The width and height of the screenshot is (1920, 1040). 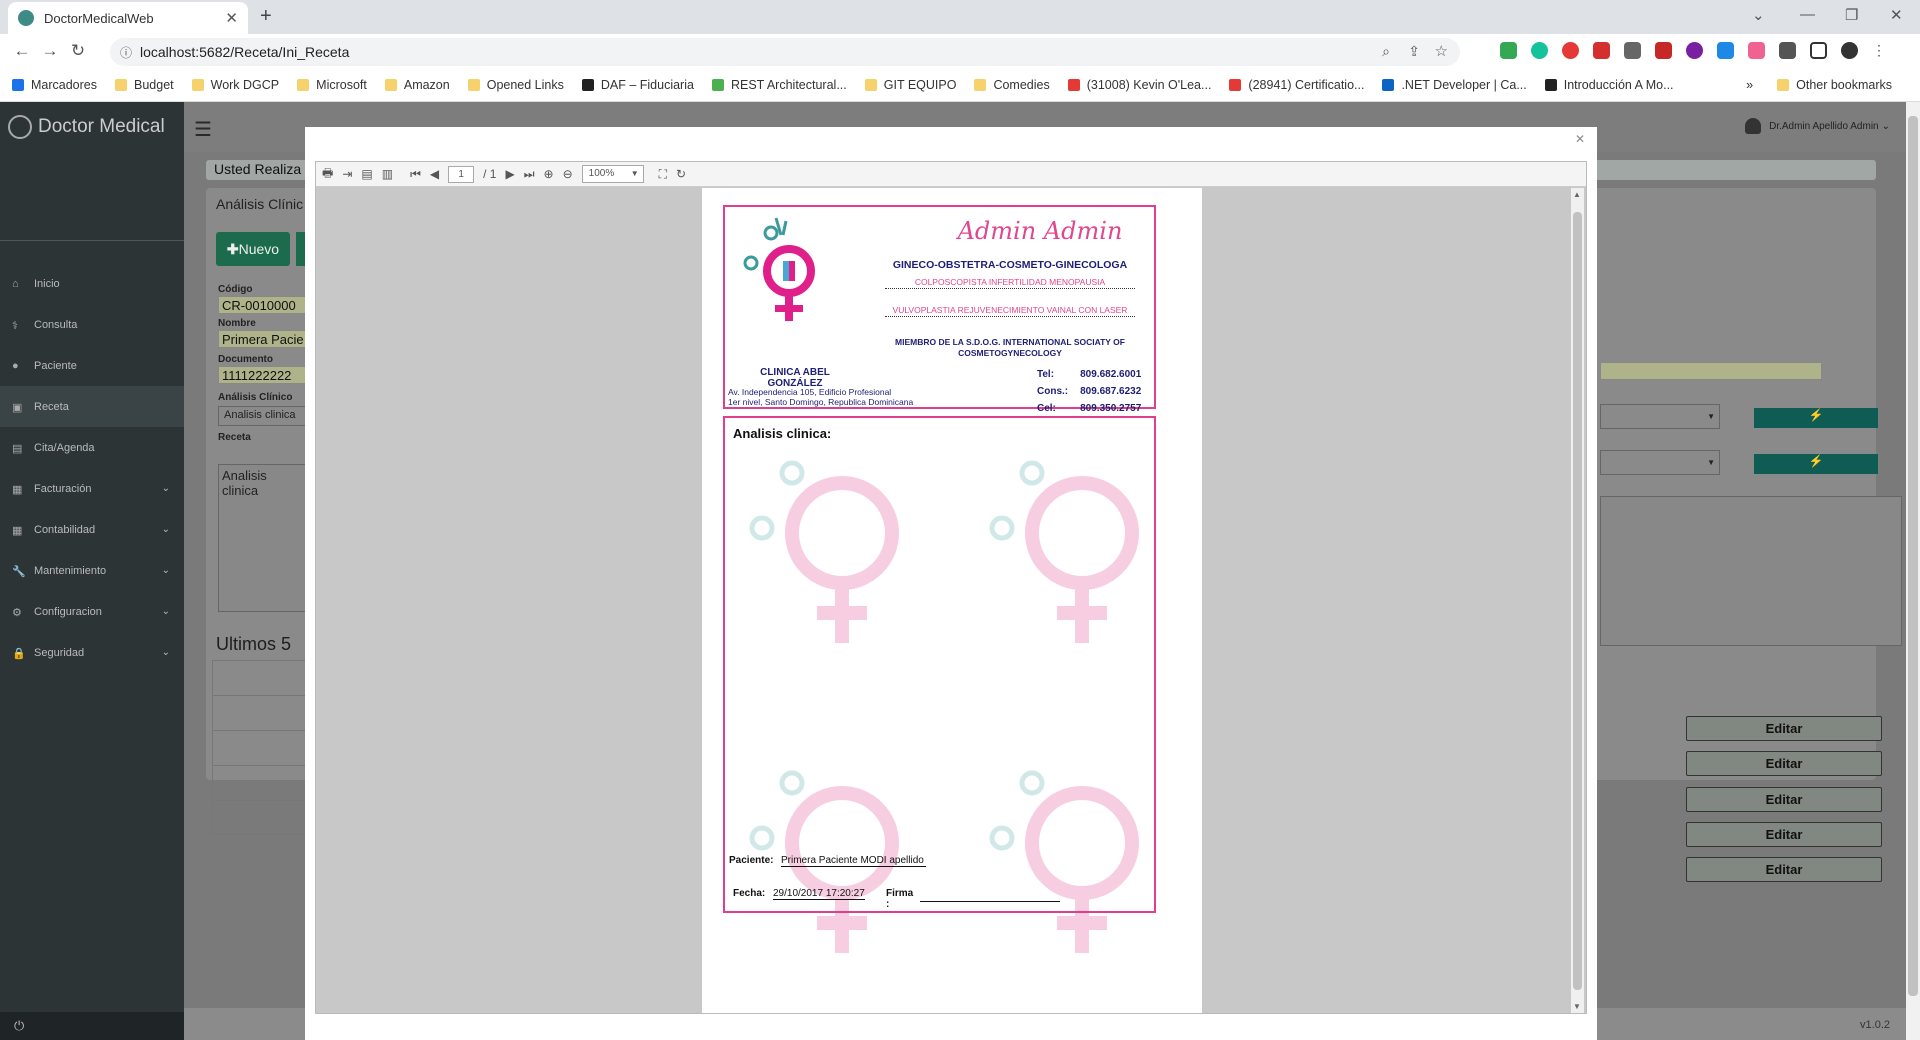 I want to click on documento-input: 1111222222, so click(x=263, y=375).